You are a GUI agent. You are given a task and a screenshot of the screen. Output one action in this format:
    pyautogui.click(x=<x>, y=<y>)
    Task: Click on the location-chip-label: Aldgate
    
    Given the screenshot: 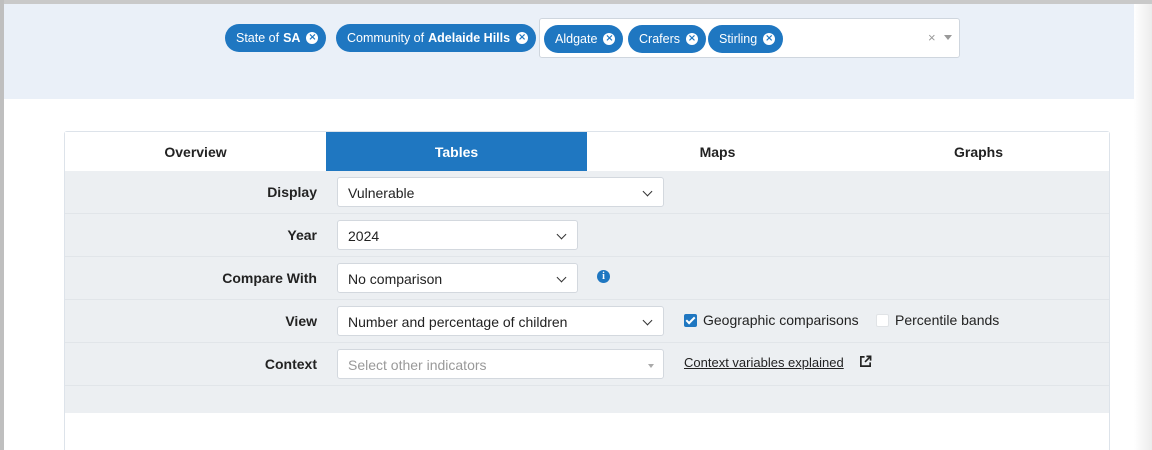 What is the action you would take?
    pyautogui.click(x=576, y=39)
    